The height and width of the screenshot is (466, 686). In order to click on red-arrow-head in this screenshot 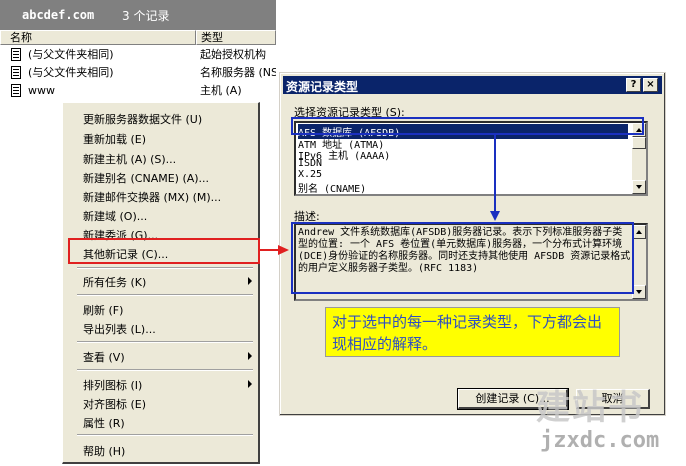, I will do `click(283, 250)`.